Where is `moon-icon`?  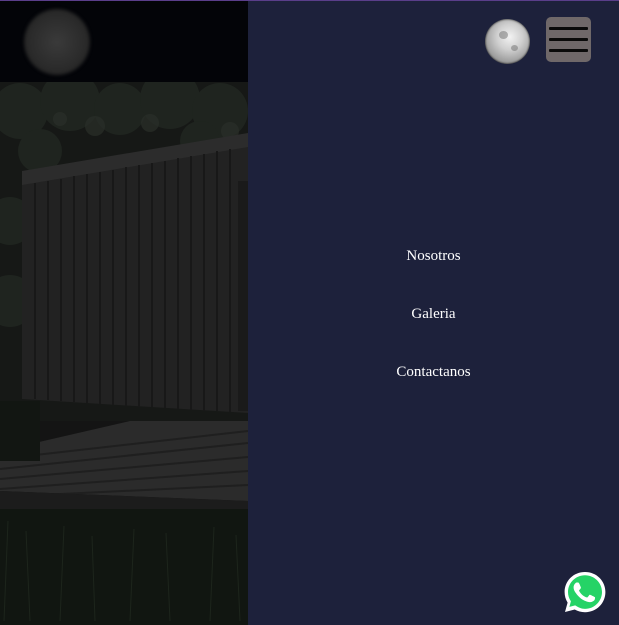 moon-icon is located at coordinates (507, 41).